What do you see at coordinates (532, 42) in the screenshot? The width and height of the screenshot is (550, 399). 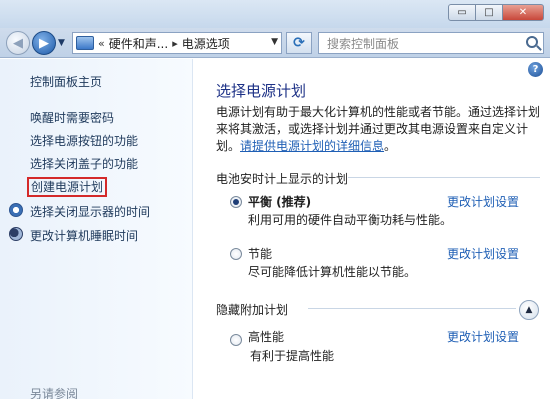 I see `search-icon` at bounding box center [532, 42].